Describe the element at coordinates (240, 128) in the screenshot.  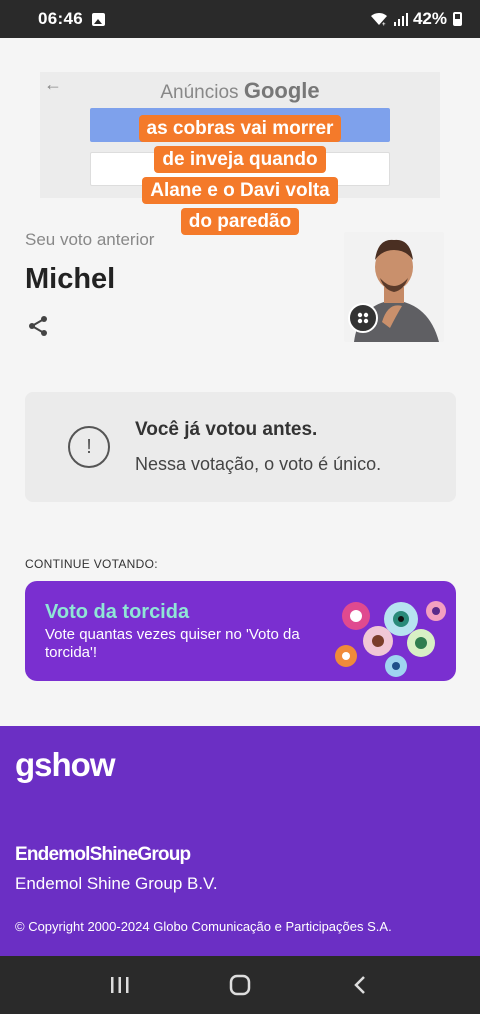
I see `caption-line: as cobras vai morrer` at that location.